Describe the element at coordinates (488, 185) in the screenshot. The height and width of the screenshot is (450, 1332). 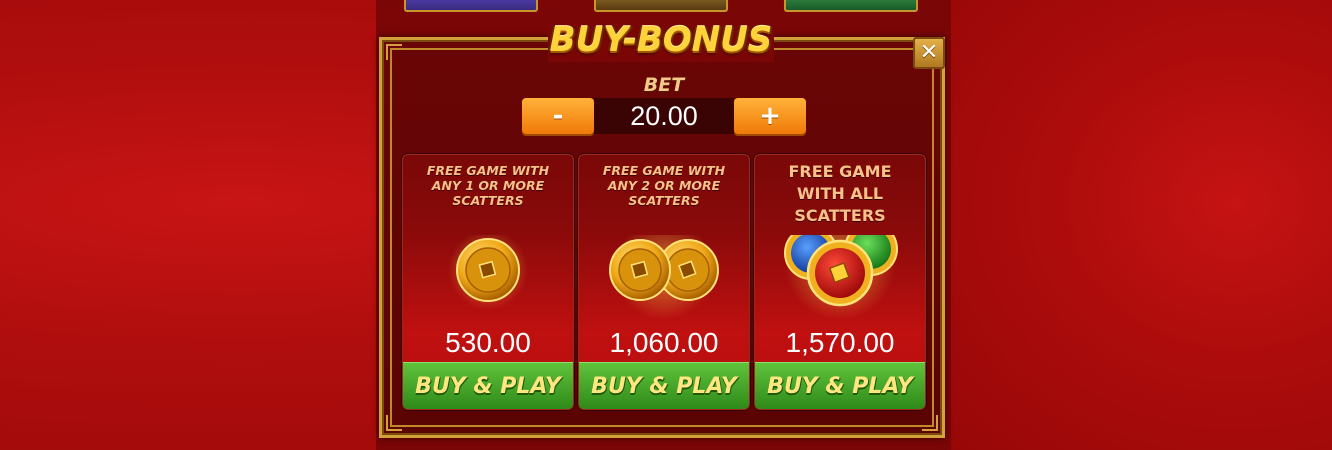
I see `bonus-option-description: FREE GAME WITH ANY 1 OR MORE SCATTERS` at that location.